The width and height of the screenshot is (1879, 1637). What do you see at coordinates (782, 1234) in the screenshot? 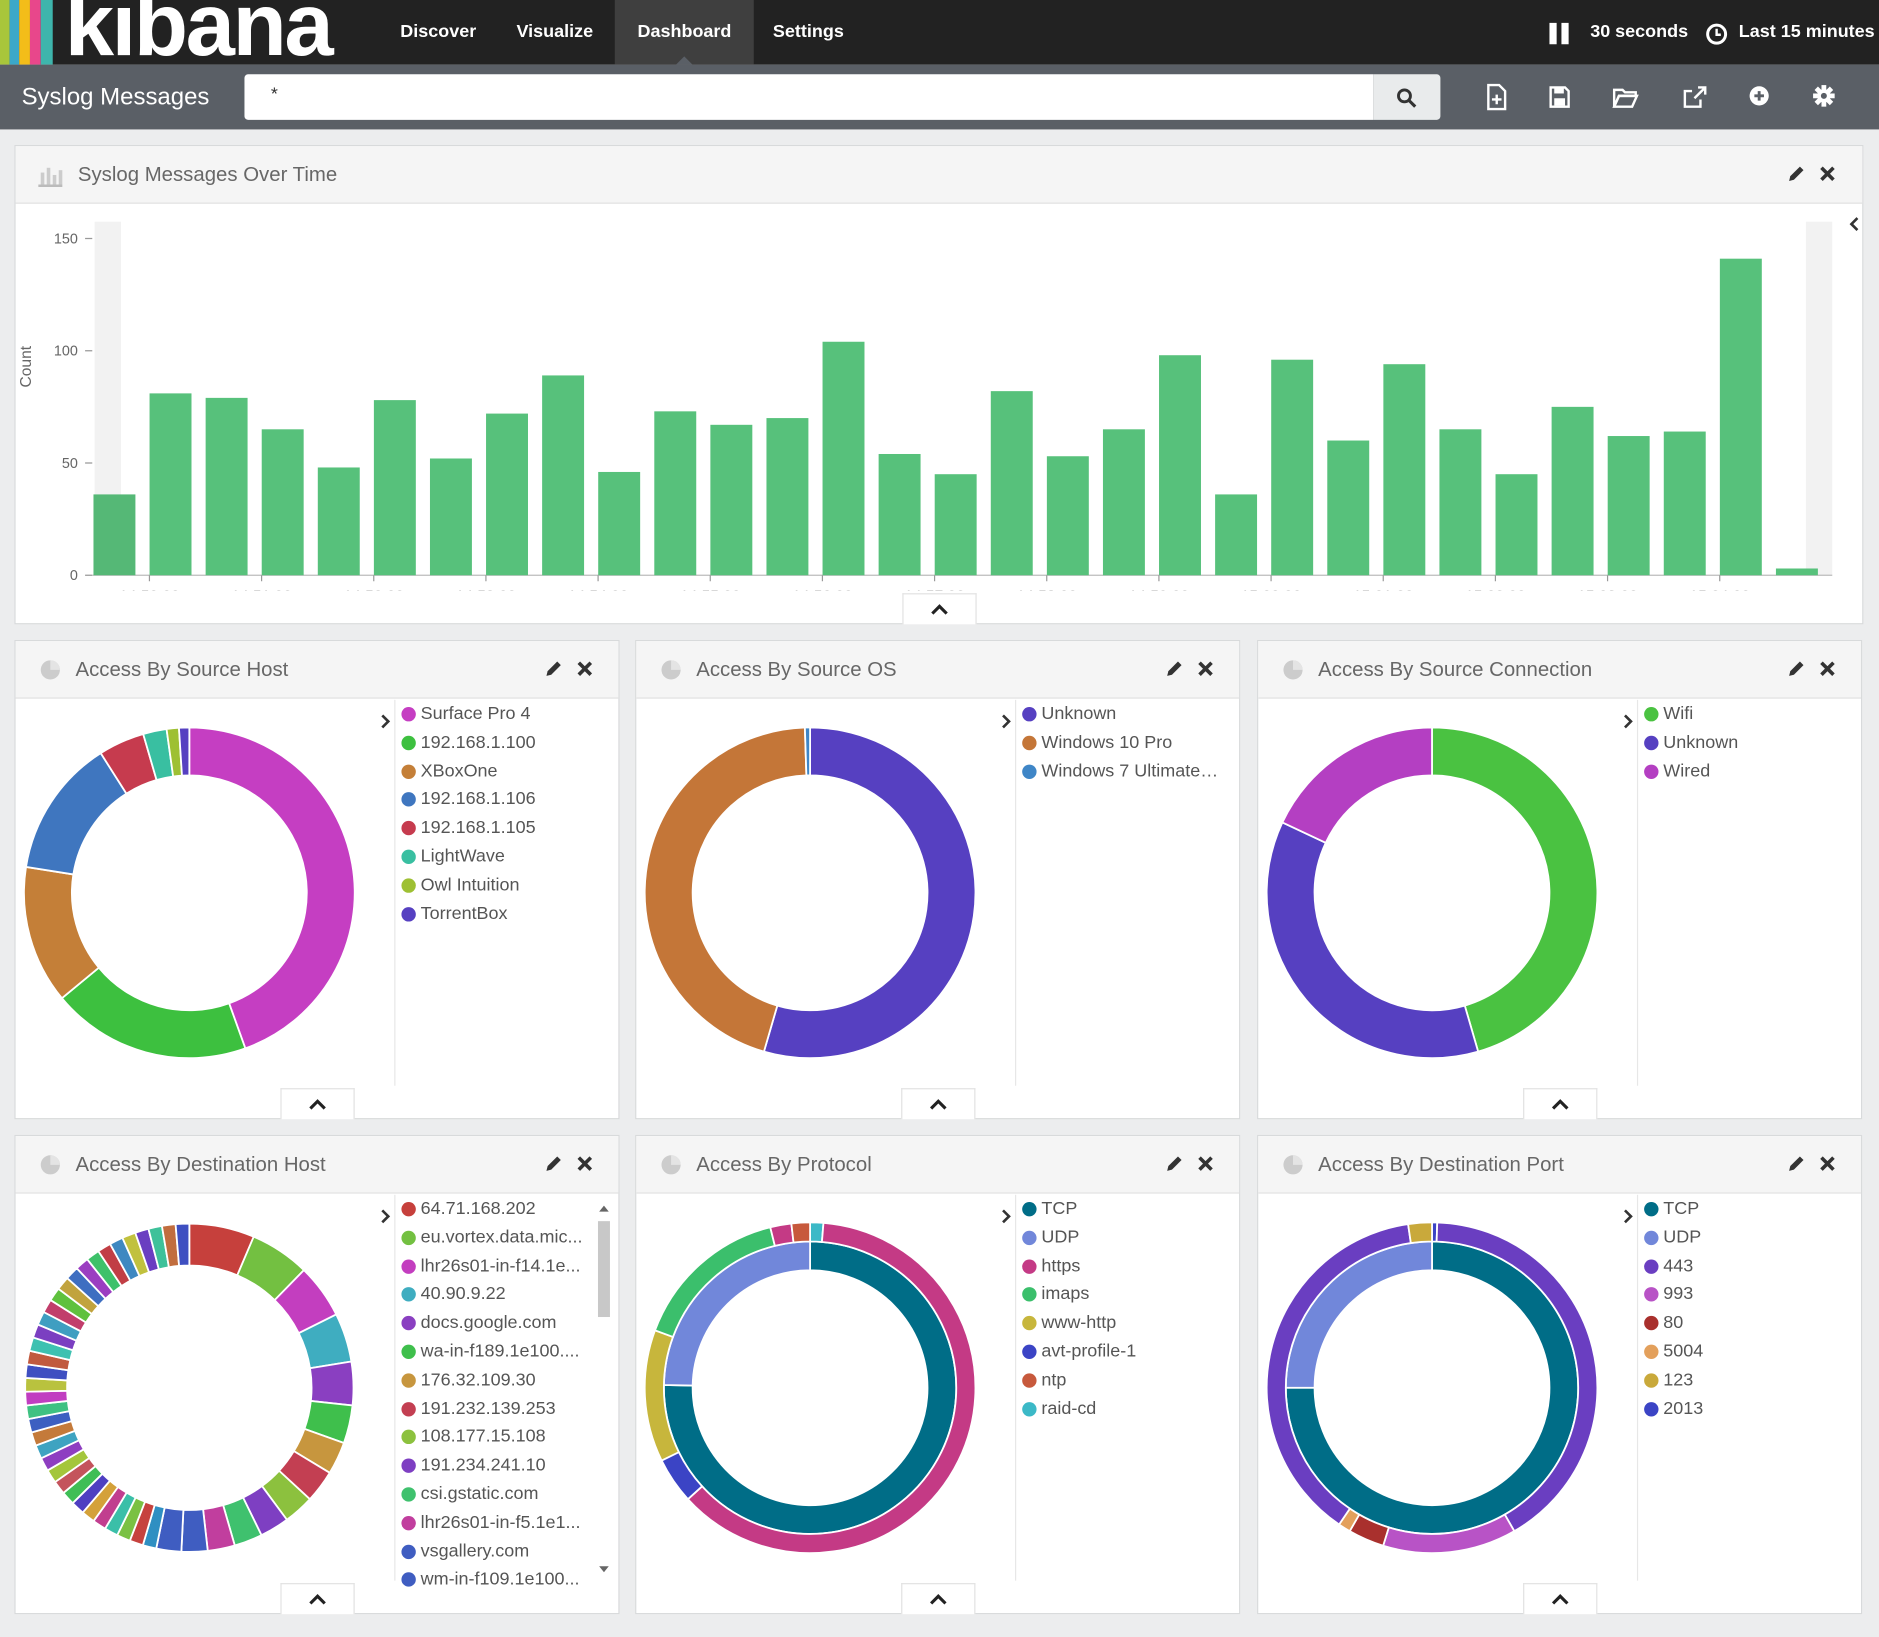
I see `pie-slice-https` at bounding box center [782, 1234].